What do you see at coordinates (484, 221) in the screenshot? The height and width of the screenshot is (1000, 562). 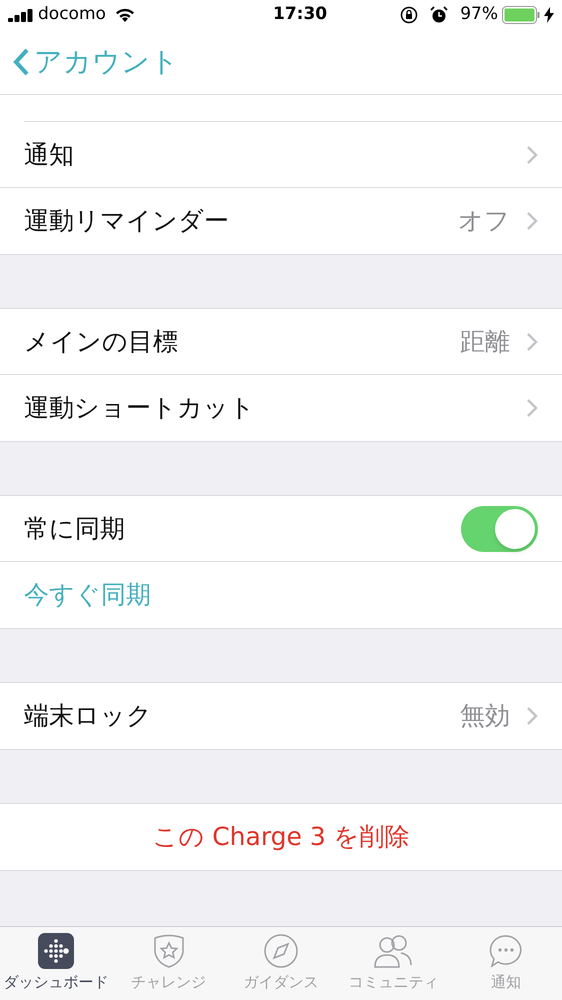 I see `row-value: オフ` at bounding box center [484, 221].